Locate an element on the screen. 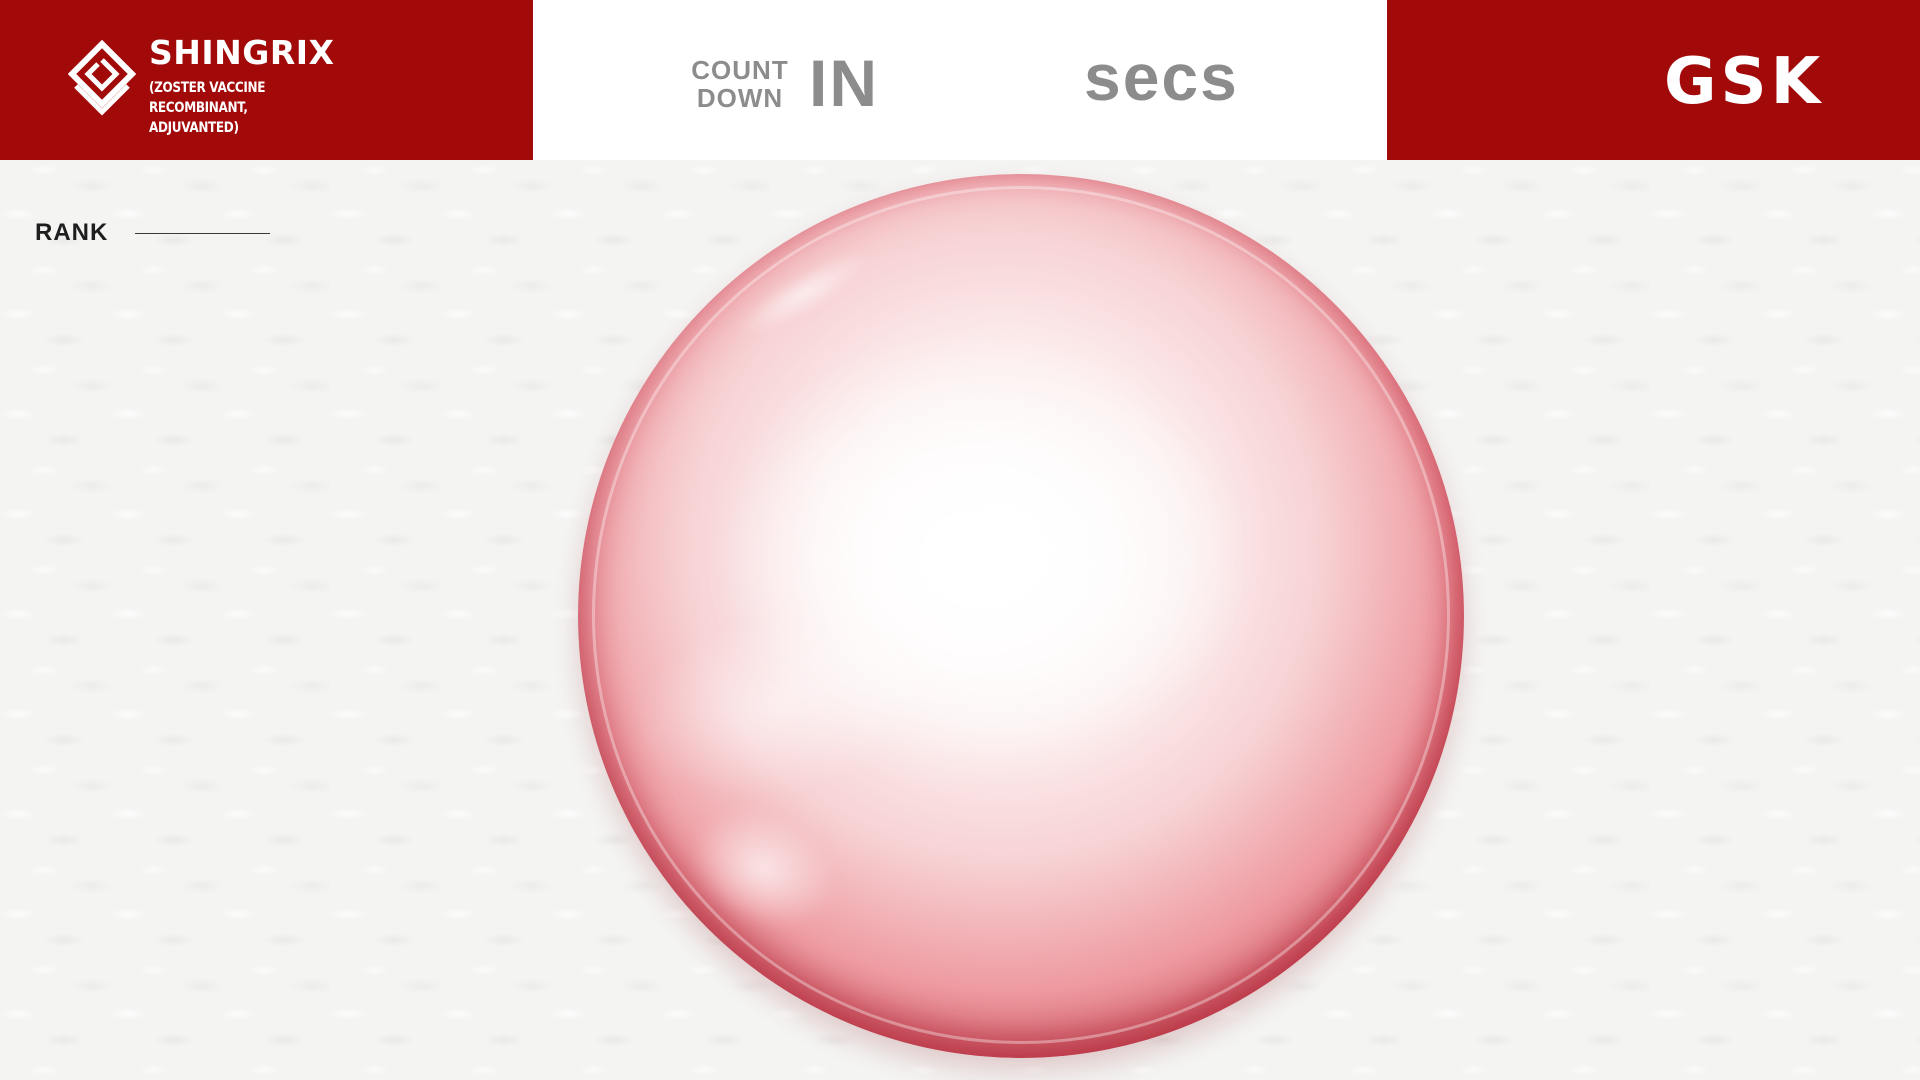  countdown-panel: COUNT DOWN IN secs is located at coordinates (960, 80).